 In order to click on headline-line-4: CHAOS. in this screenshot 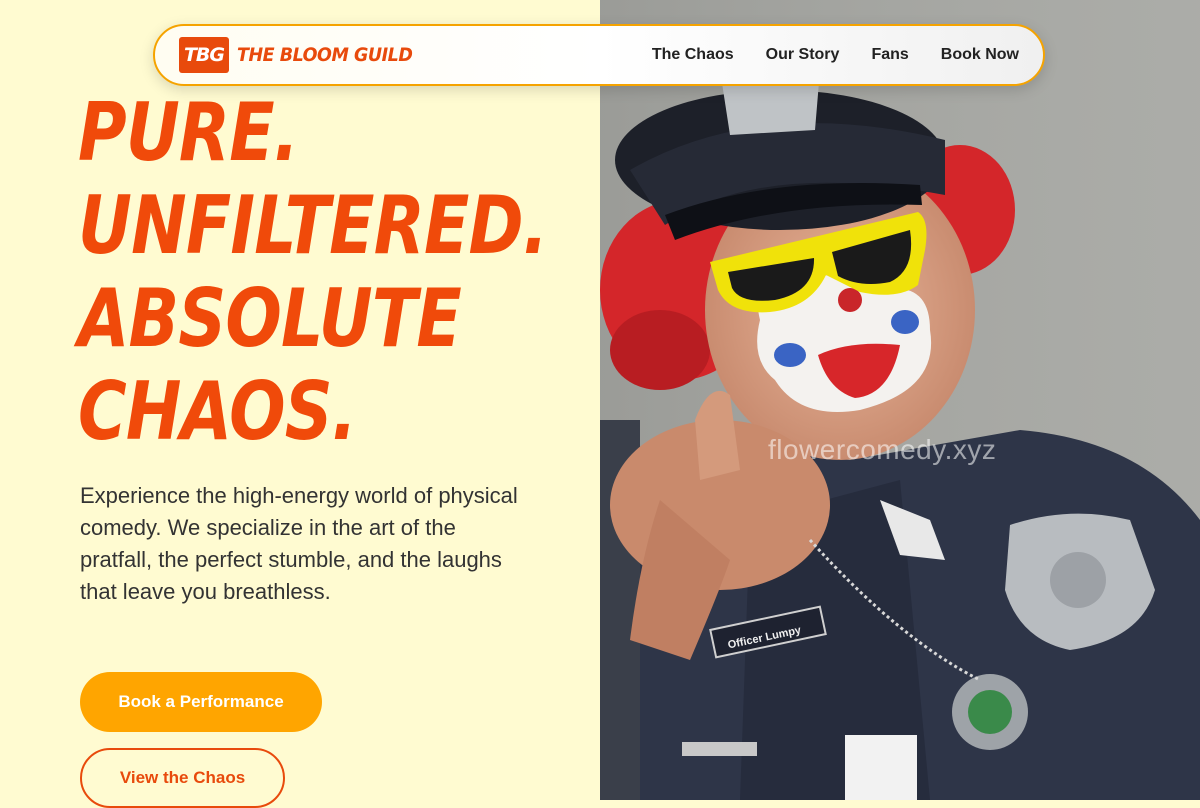, I will do `click(217, 411)`.